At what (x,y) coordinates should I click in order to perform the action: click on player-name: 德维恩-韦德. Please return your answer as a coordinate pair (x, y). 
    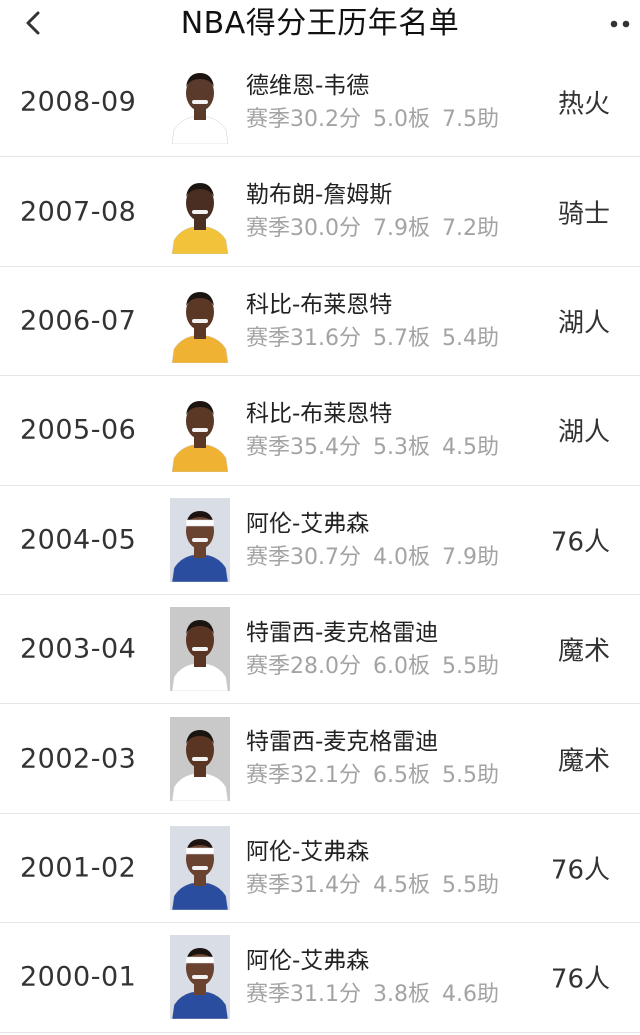
    Looking at the image, I should click on (308, 86).